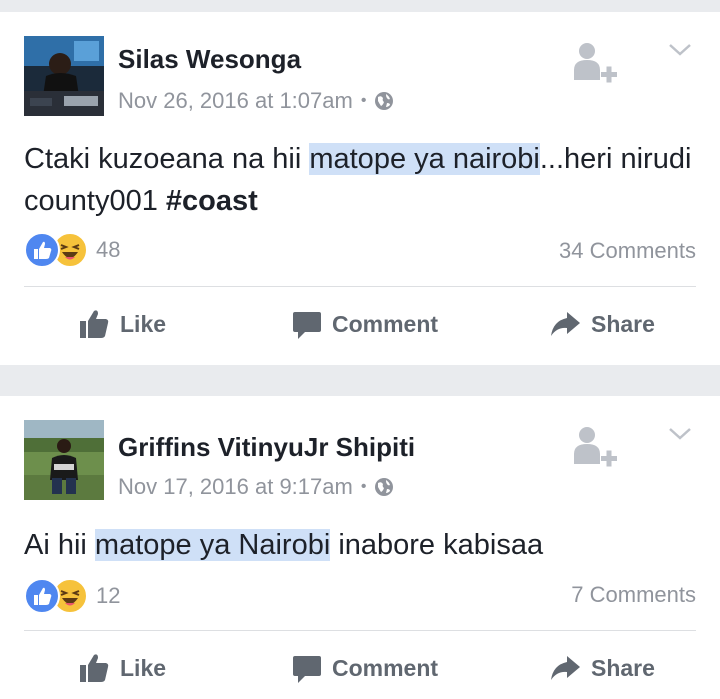  Describe the element at coordinates (108, 249) in the screenshot. I see `reaction-count: 48` at that location.